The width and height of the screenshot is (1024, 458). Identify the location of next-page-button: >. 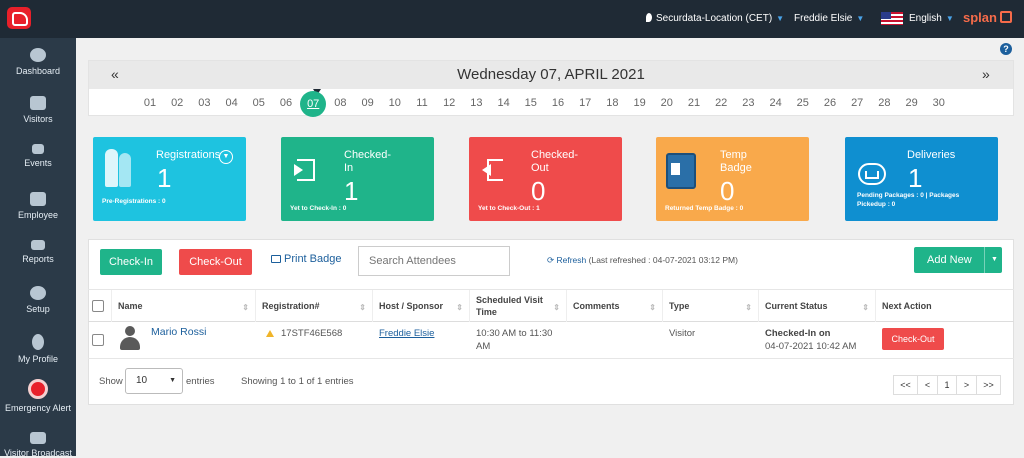
(966, 385).